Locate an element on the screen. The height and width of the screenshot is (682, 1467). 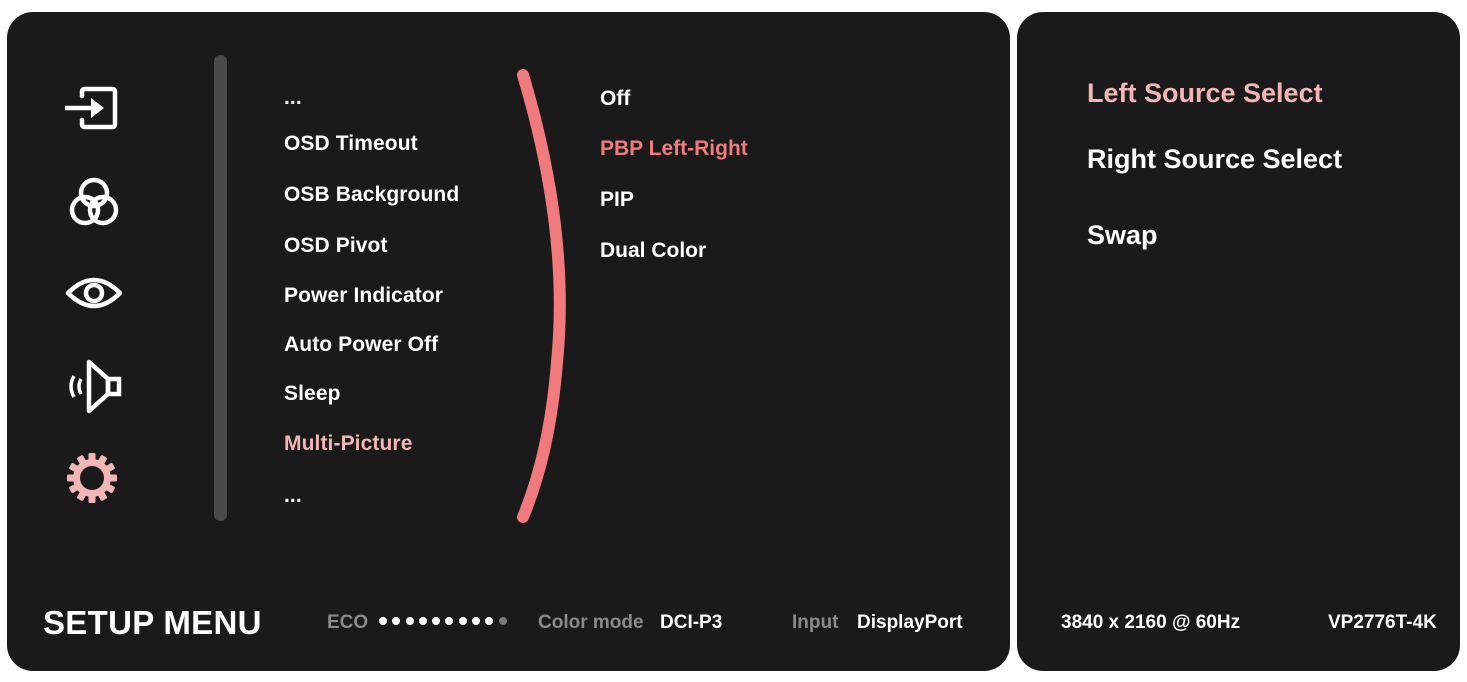
audio-icon is located at coordinates (94, 386).